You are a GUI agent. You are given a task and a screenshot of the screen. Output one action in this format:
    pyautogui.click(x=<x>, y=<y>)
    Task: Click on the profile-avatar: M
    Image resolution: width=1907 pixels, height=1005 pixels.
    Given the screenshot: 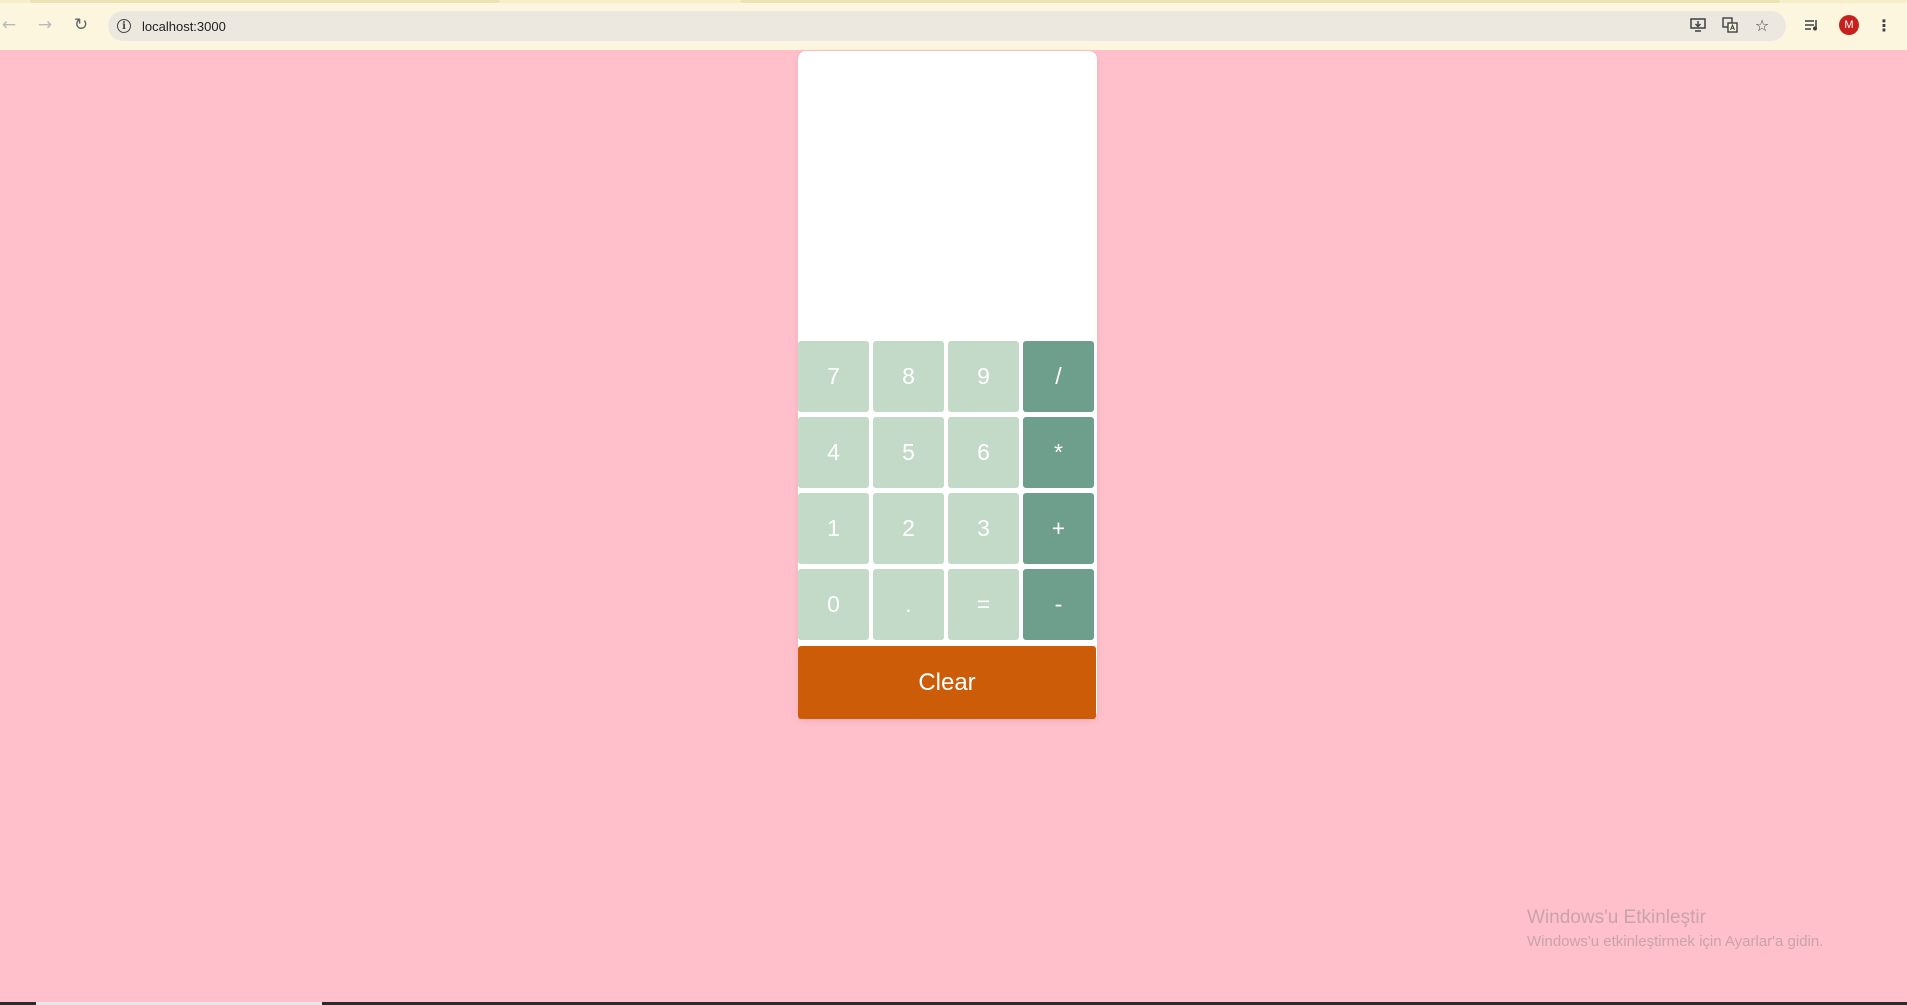 What is the action you would take?
    pyautogui.click(x=1849, y=25)
    